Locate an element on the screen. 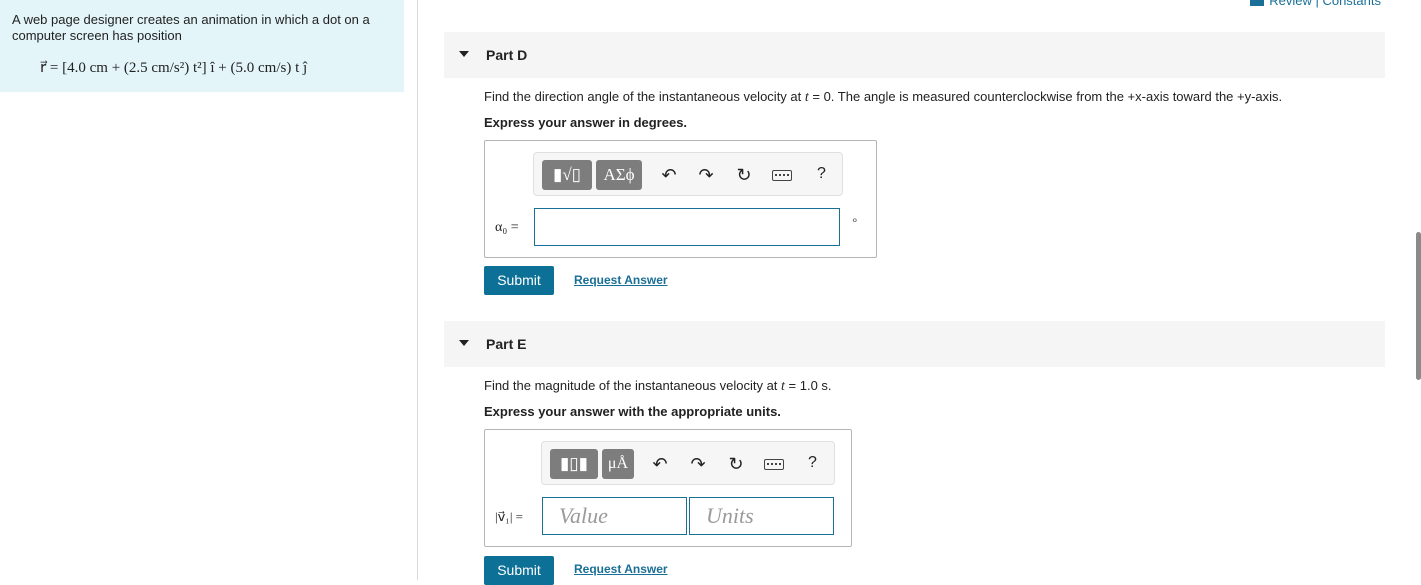  greek-symbols-button: ΑΣϕ is located at coordinates (619, 175).